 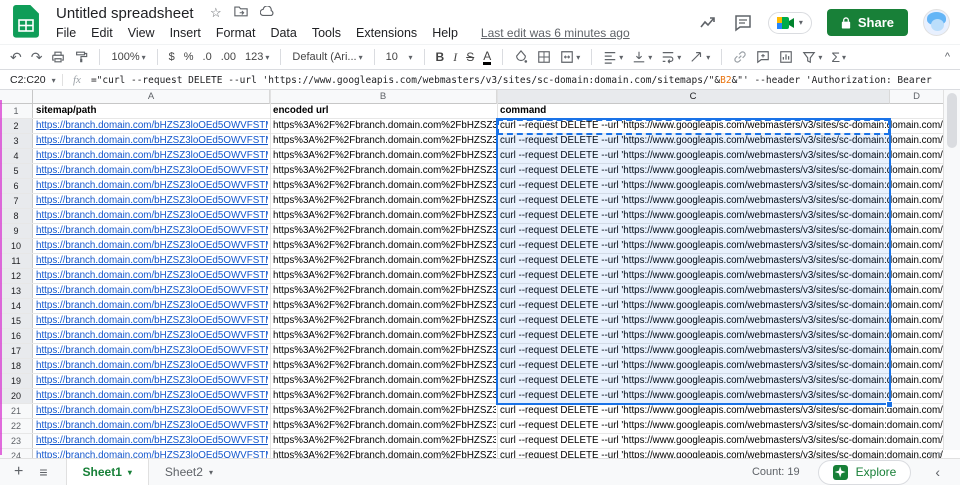 I want to click on insert-chart-button, so click(x=786, y=57).